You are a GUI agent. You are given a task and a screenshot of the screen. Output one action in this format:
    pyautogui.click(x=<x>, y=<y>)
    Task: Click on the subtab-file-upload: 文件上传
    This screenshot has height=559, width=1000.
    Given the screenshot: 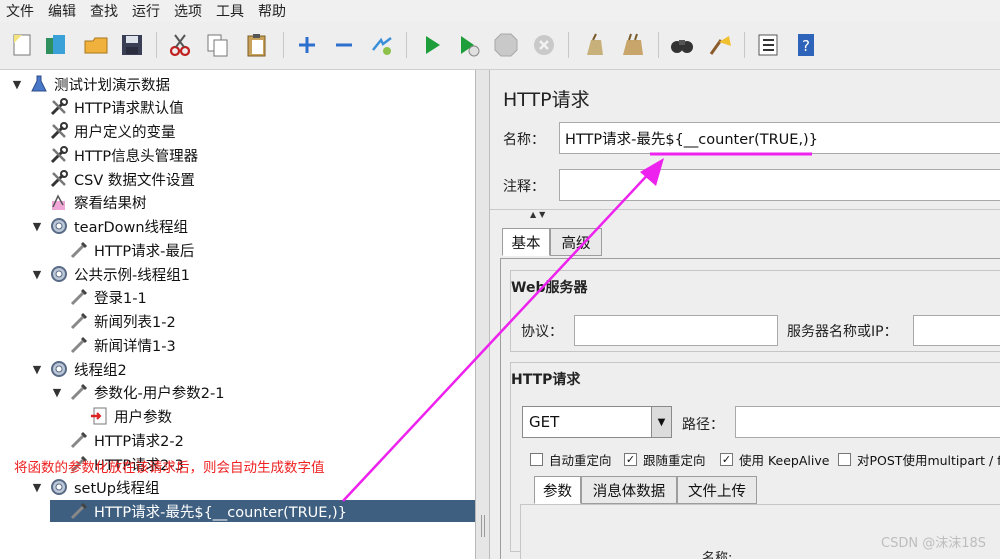 What is the action you would take?
    pyautogui.click(x=717, y=490)
    